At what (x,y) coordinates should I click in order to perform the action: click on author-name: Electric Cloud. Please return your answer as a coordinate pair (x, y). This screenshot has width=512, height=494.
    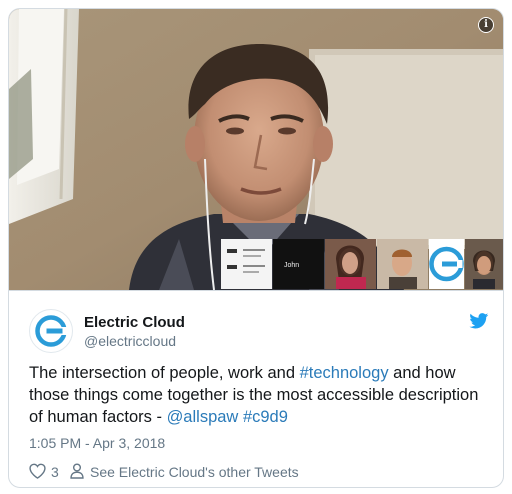
    Looking at the image, I should click on (134, 322).